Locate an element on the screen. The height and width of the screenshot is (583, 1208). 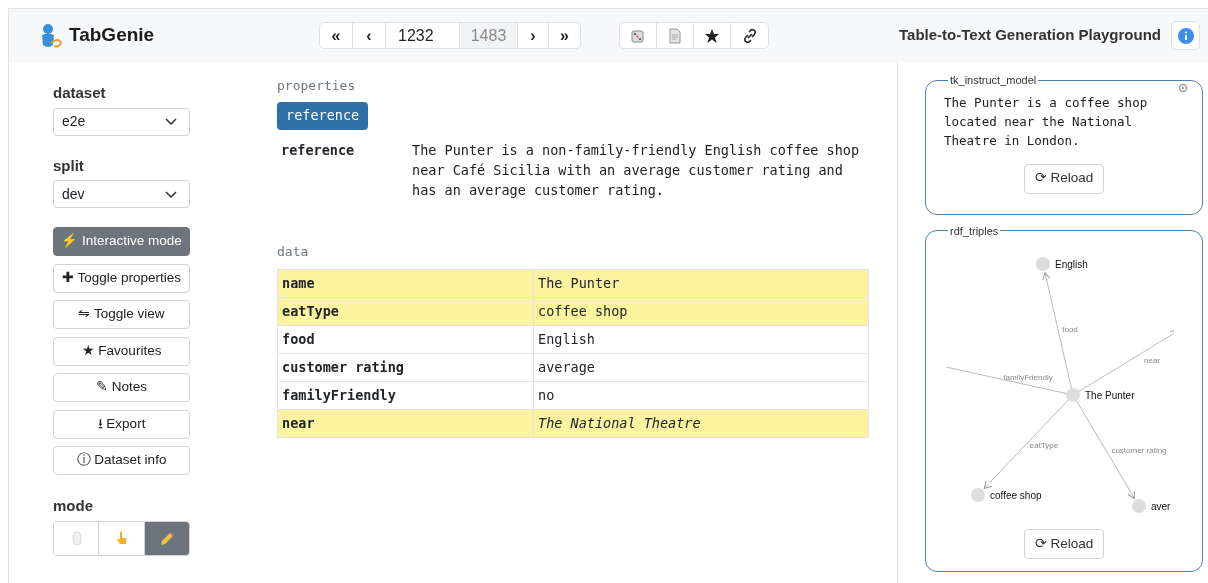
edge-label: food is located at coordinates (1070, 329).